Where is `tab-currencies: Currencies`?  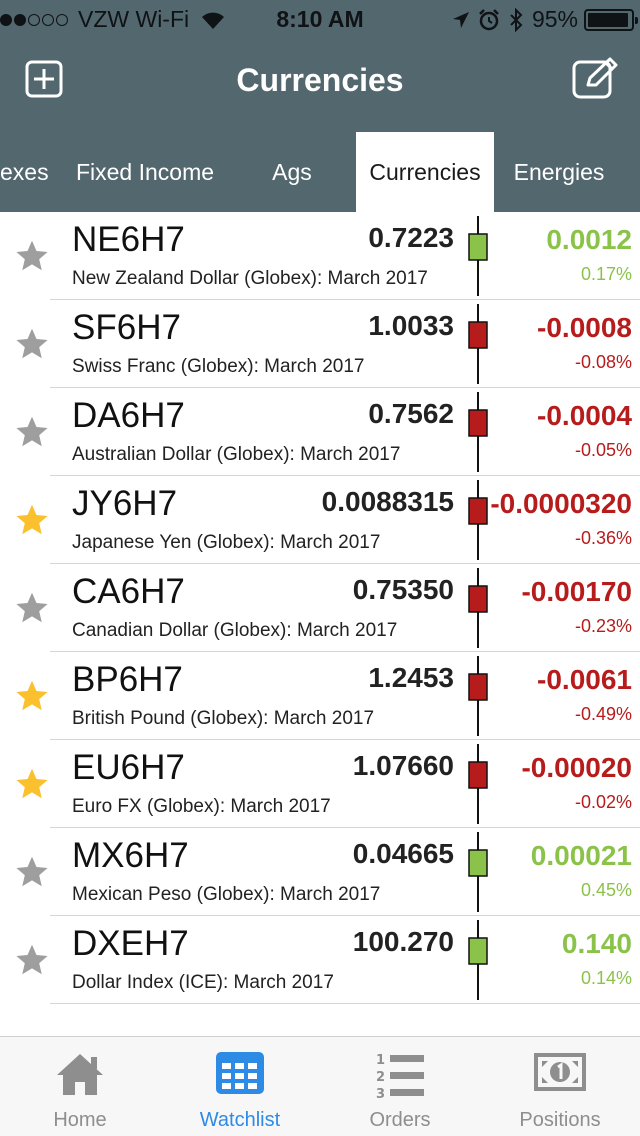 tab-currencies: Currencies is located at coordinates (425, 172).